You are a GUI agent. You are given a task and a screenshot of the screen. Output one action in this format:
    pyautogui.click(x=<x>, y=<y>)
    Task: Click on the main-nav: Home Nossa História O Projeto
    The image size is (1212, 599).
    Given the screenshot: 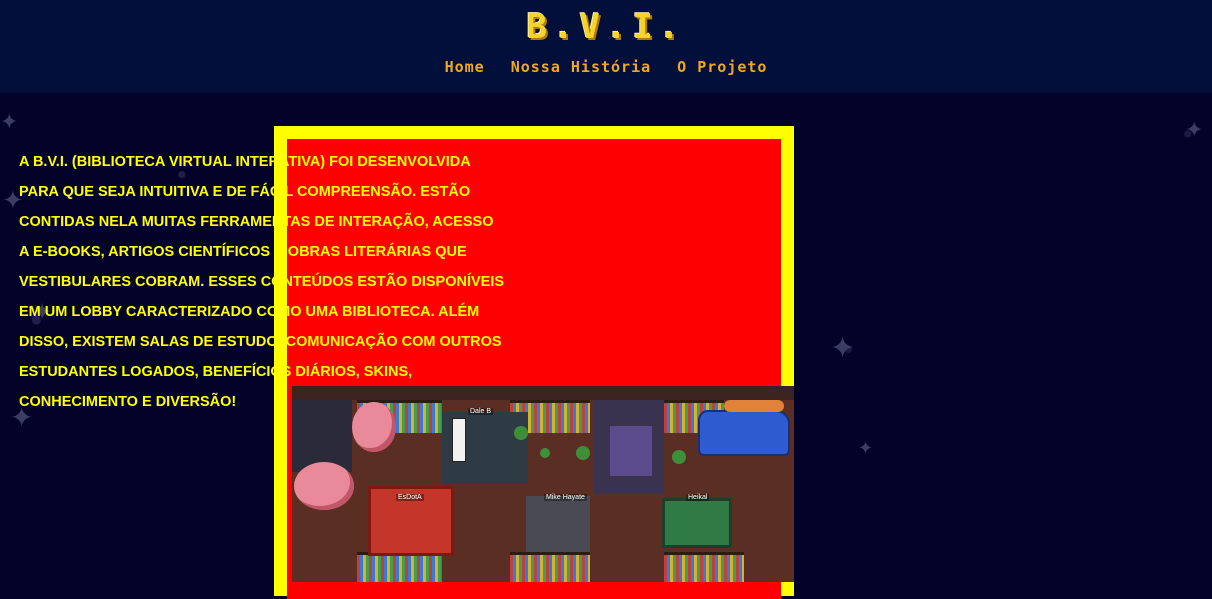 What is the action you would take?
    pyautogui.click(x=606, y=67)
    